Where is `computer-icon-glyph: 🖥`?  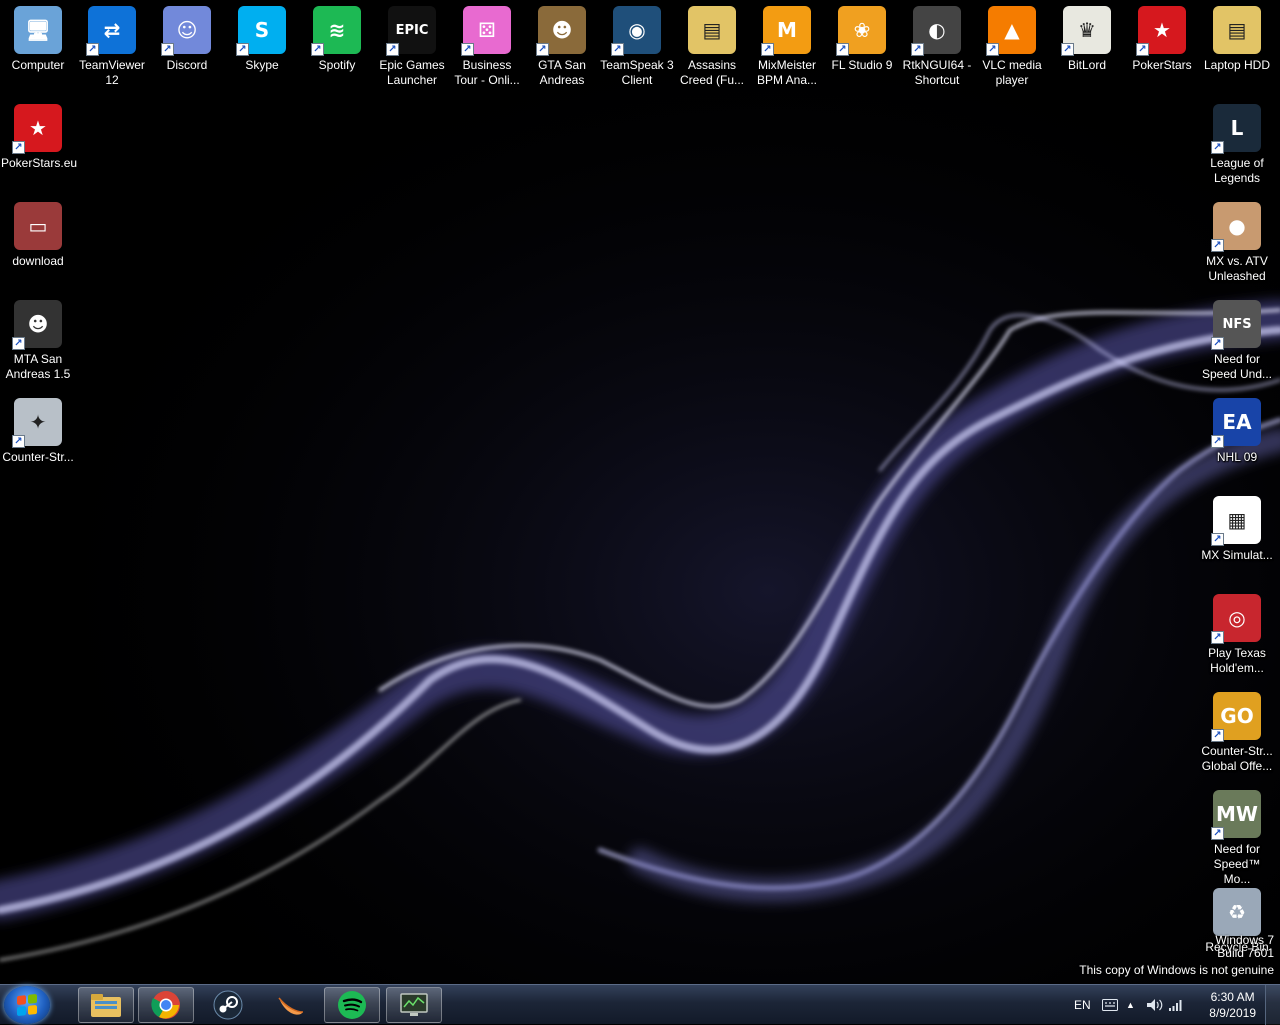 computer-icon-glyph: 🖥 is located at coordinates (38, 30).